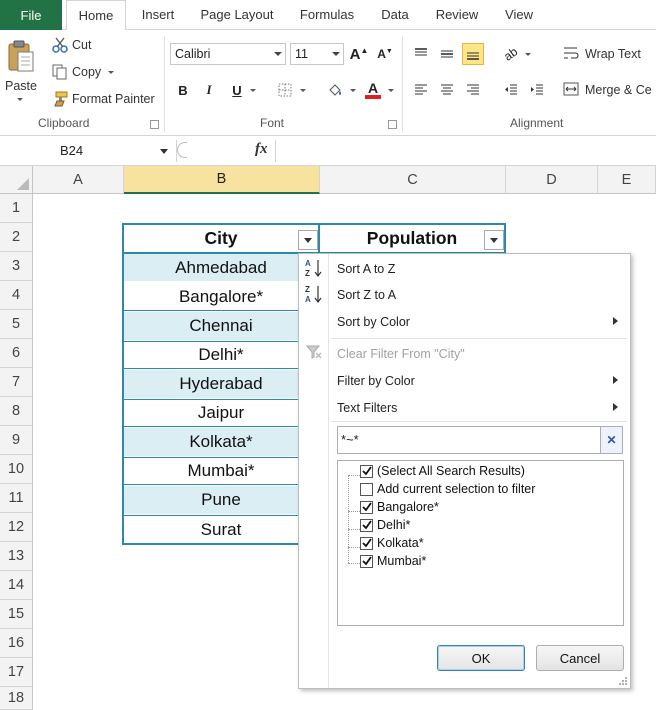 This screenshot has height=710, width=656. Describe the element at coordinates (261, 149) in the screenshot. I see `insert-function-icon: fx` at that location.